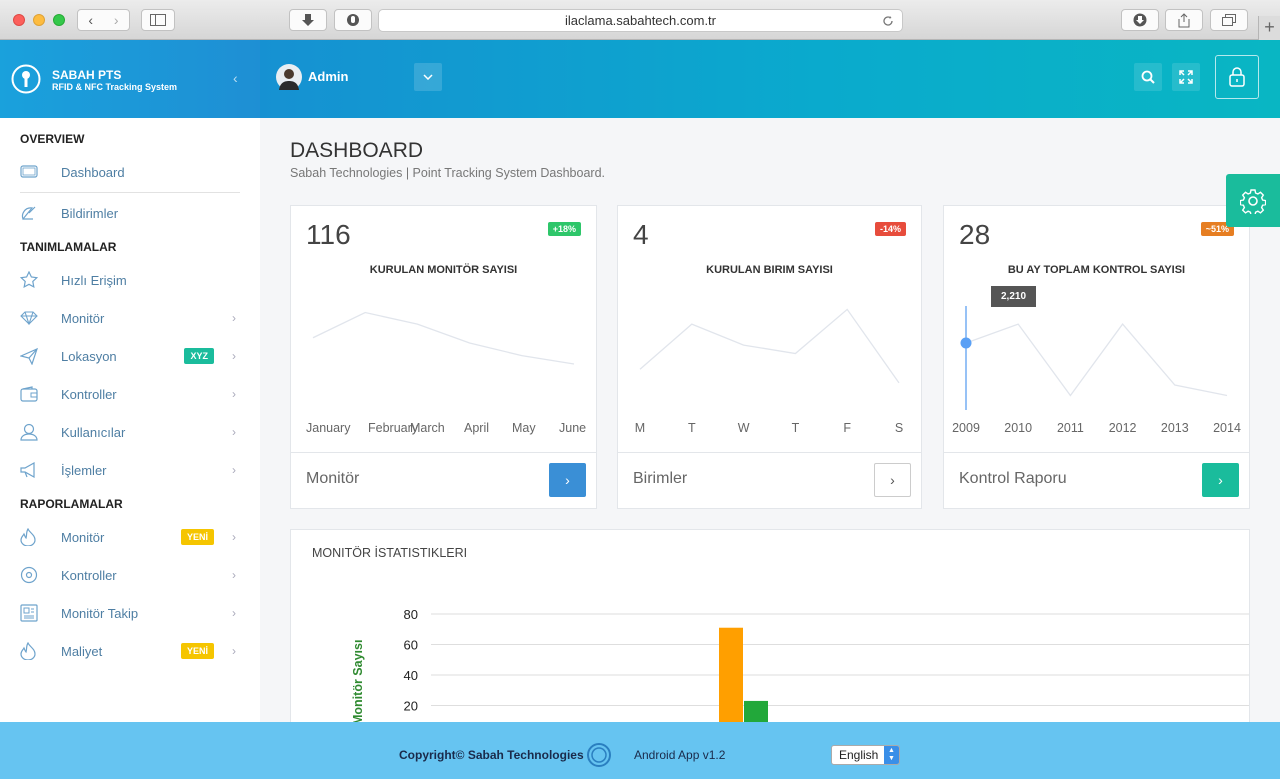 The height and width of the screenshot is (779, 1280). What do you see at coordinates (888, 21) in the screenshot?
I see `reload-icon` at bounding box center [888, 21].